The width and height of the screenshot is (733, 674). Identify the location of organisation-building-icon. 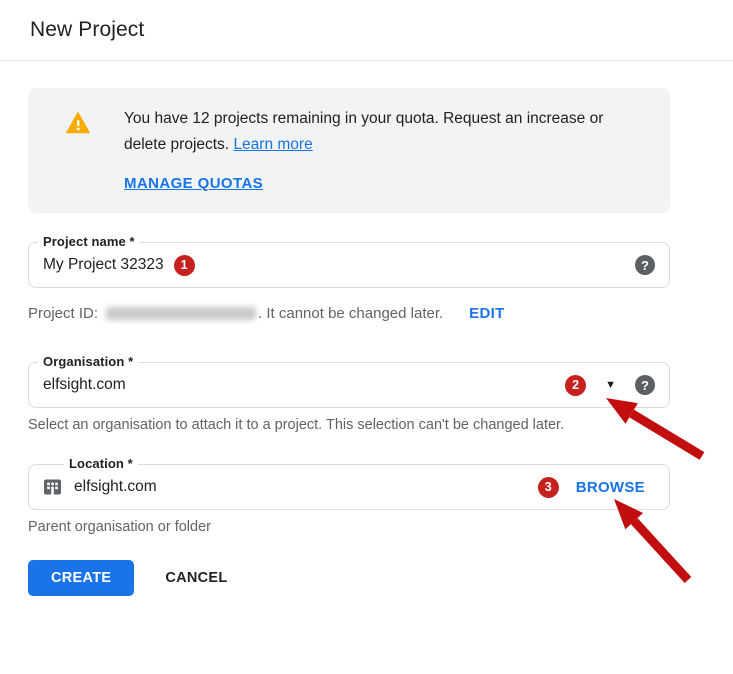
(52, 487).